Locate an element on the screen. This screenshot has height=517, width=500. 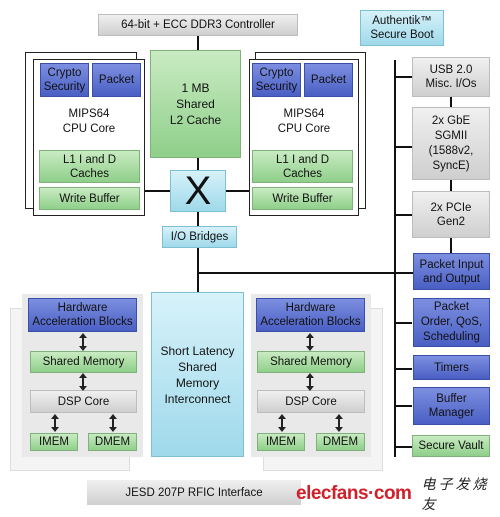
io-bridges: I/O Bridges is located at coordinates (199, 237).